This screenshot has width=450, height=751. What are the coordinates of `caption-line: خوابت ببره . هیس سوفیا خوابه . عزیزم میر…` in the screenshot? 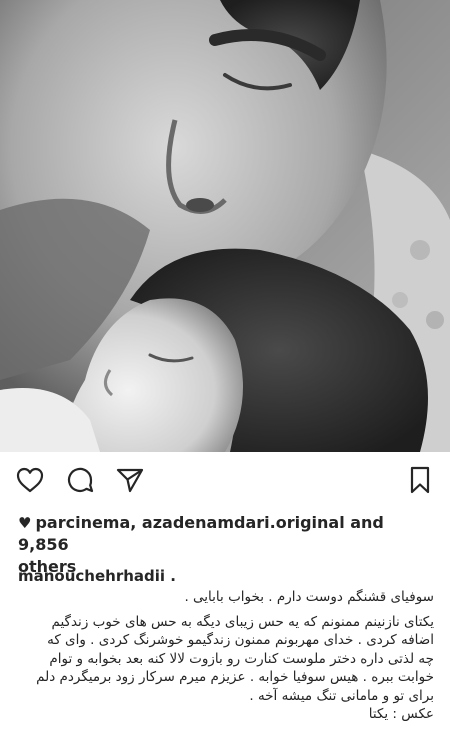 It's located at (235, 677).